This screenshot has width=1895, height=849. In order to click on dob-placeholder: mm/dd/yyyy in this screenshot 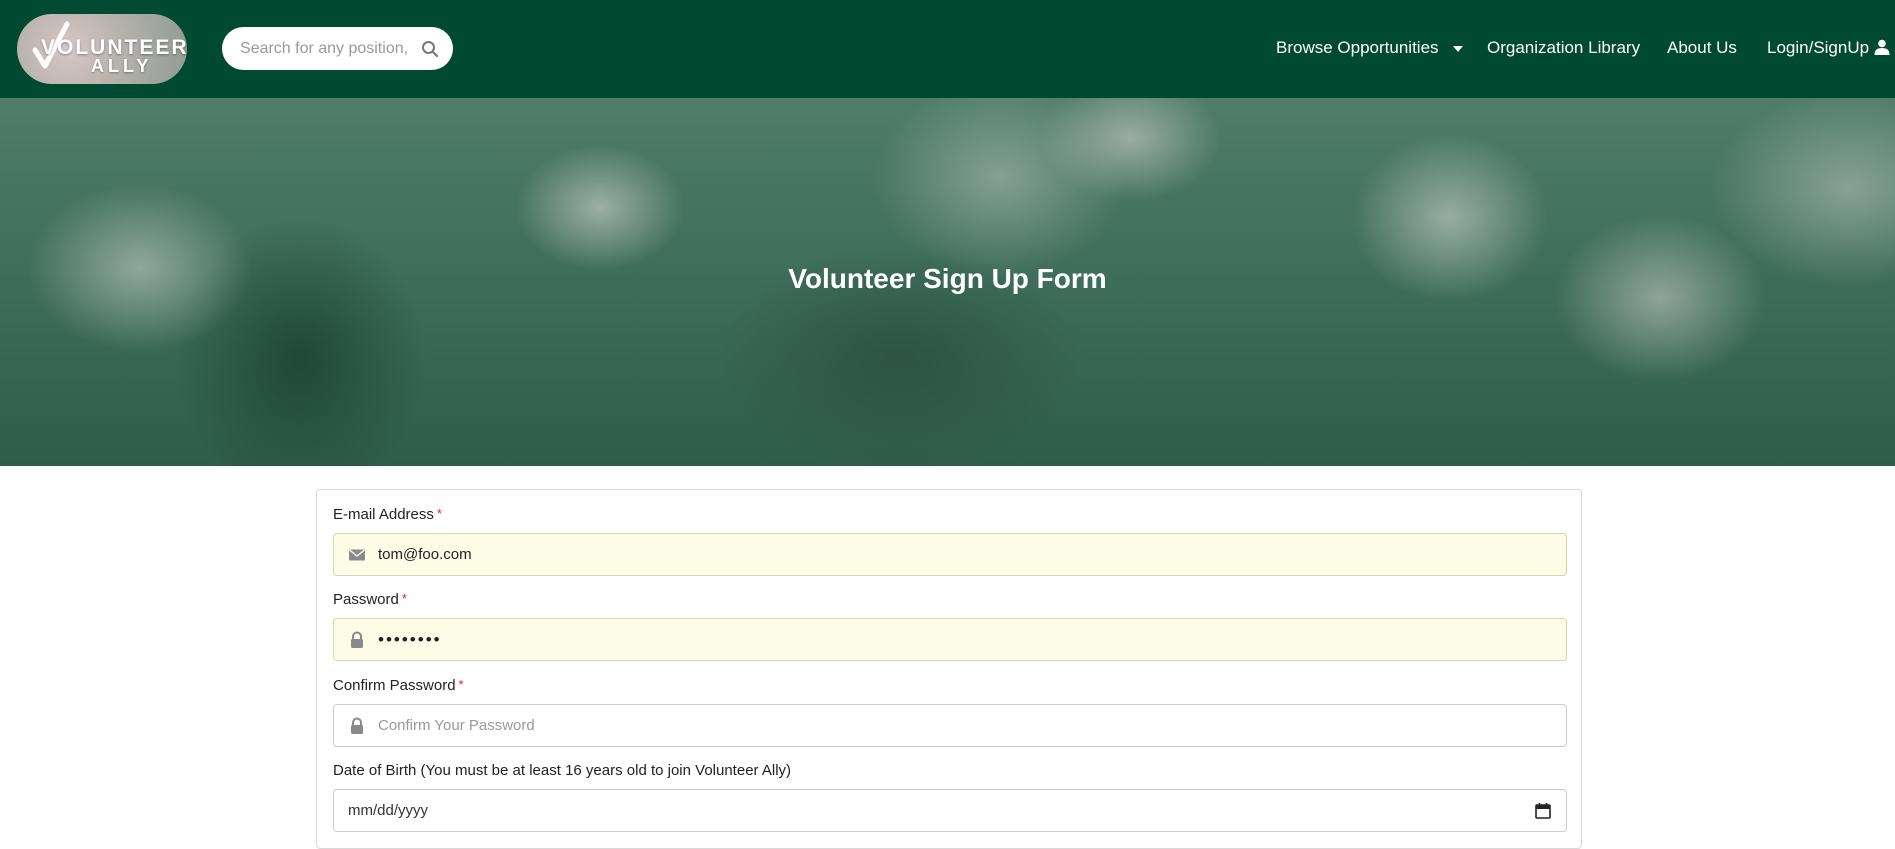, I will do `click(388, 810)`.